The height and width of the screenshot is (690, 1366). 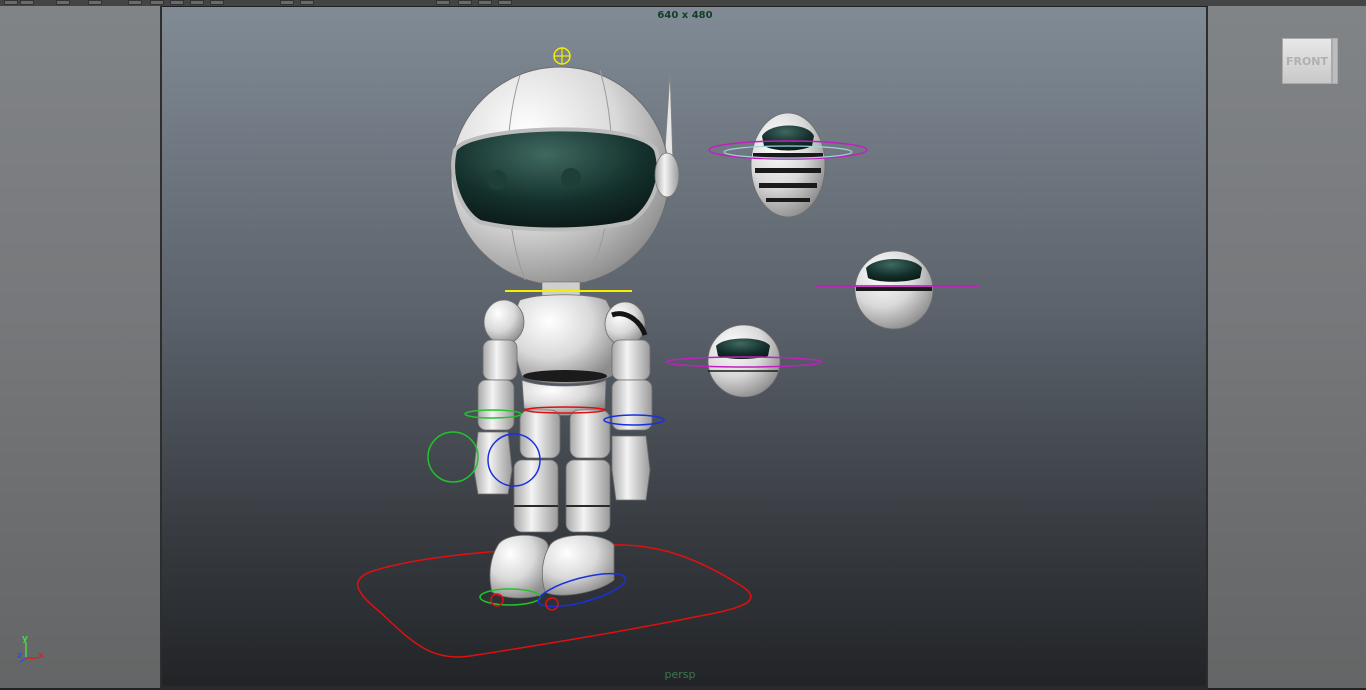 I want to click on robot-right-thigh, so click(x=590, y=434).